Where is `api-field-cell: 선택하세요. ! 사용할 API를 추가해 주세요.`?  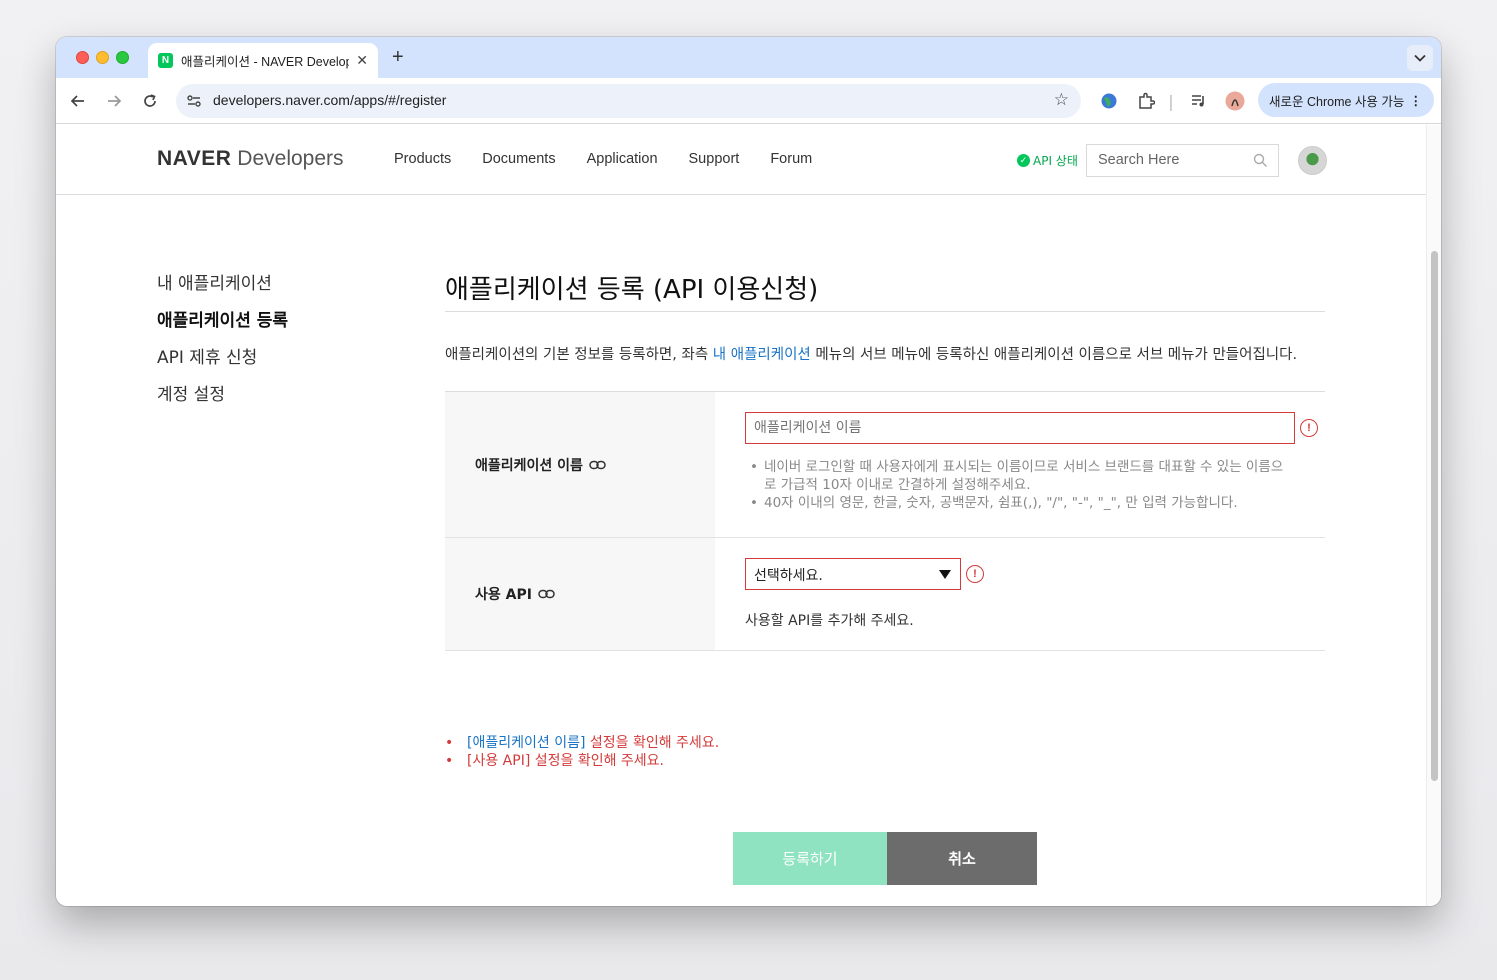
api-field-cell: 선택하세요. ! 사용할 API를 추가해 주세요. is located at coordinates (1020, 594).